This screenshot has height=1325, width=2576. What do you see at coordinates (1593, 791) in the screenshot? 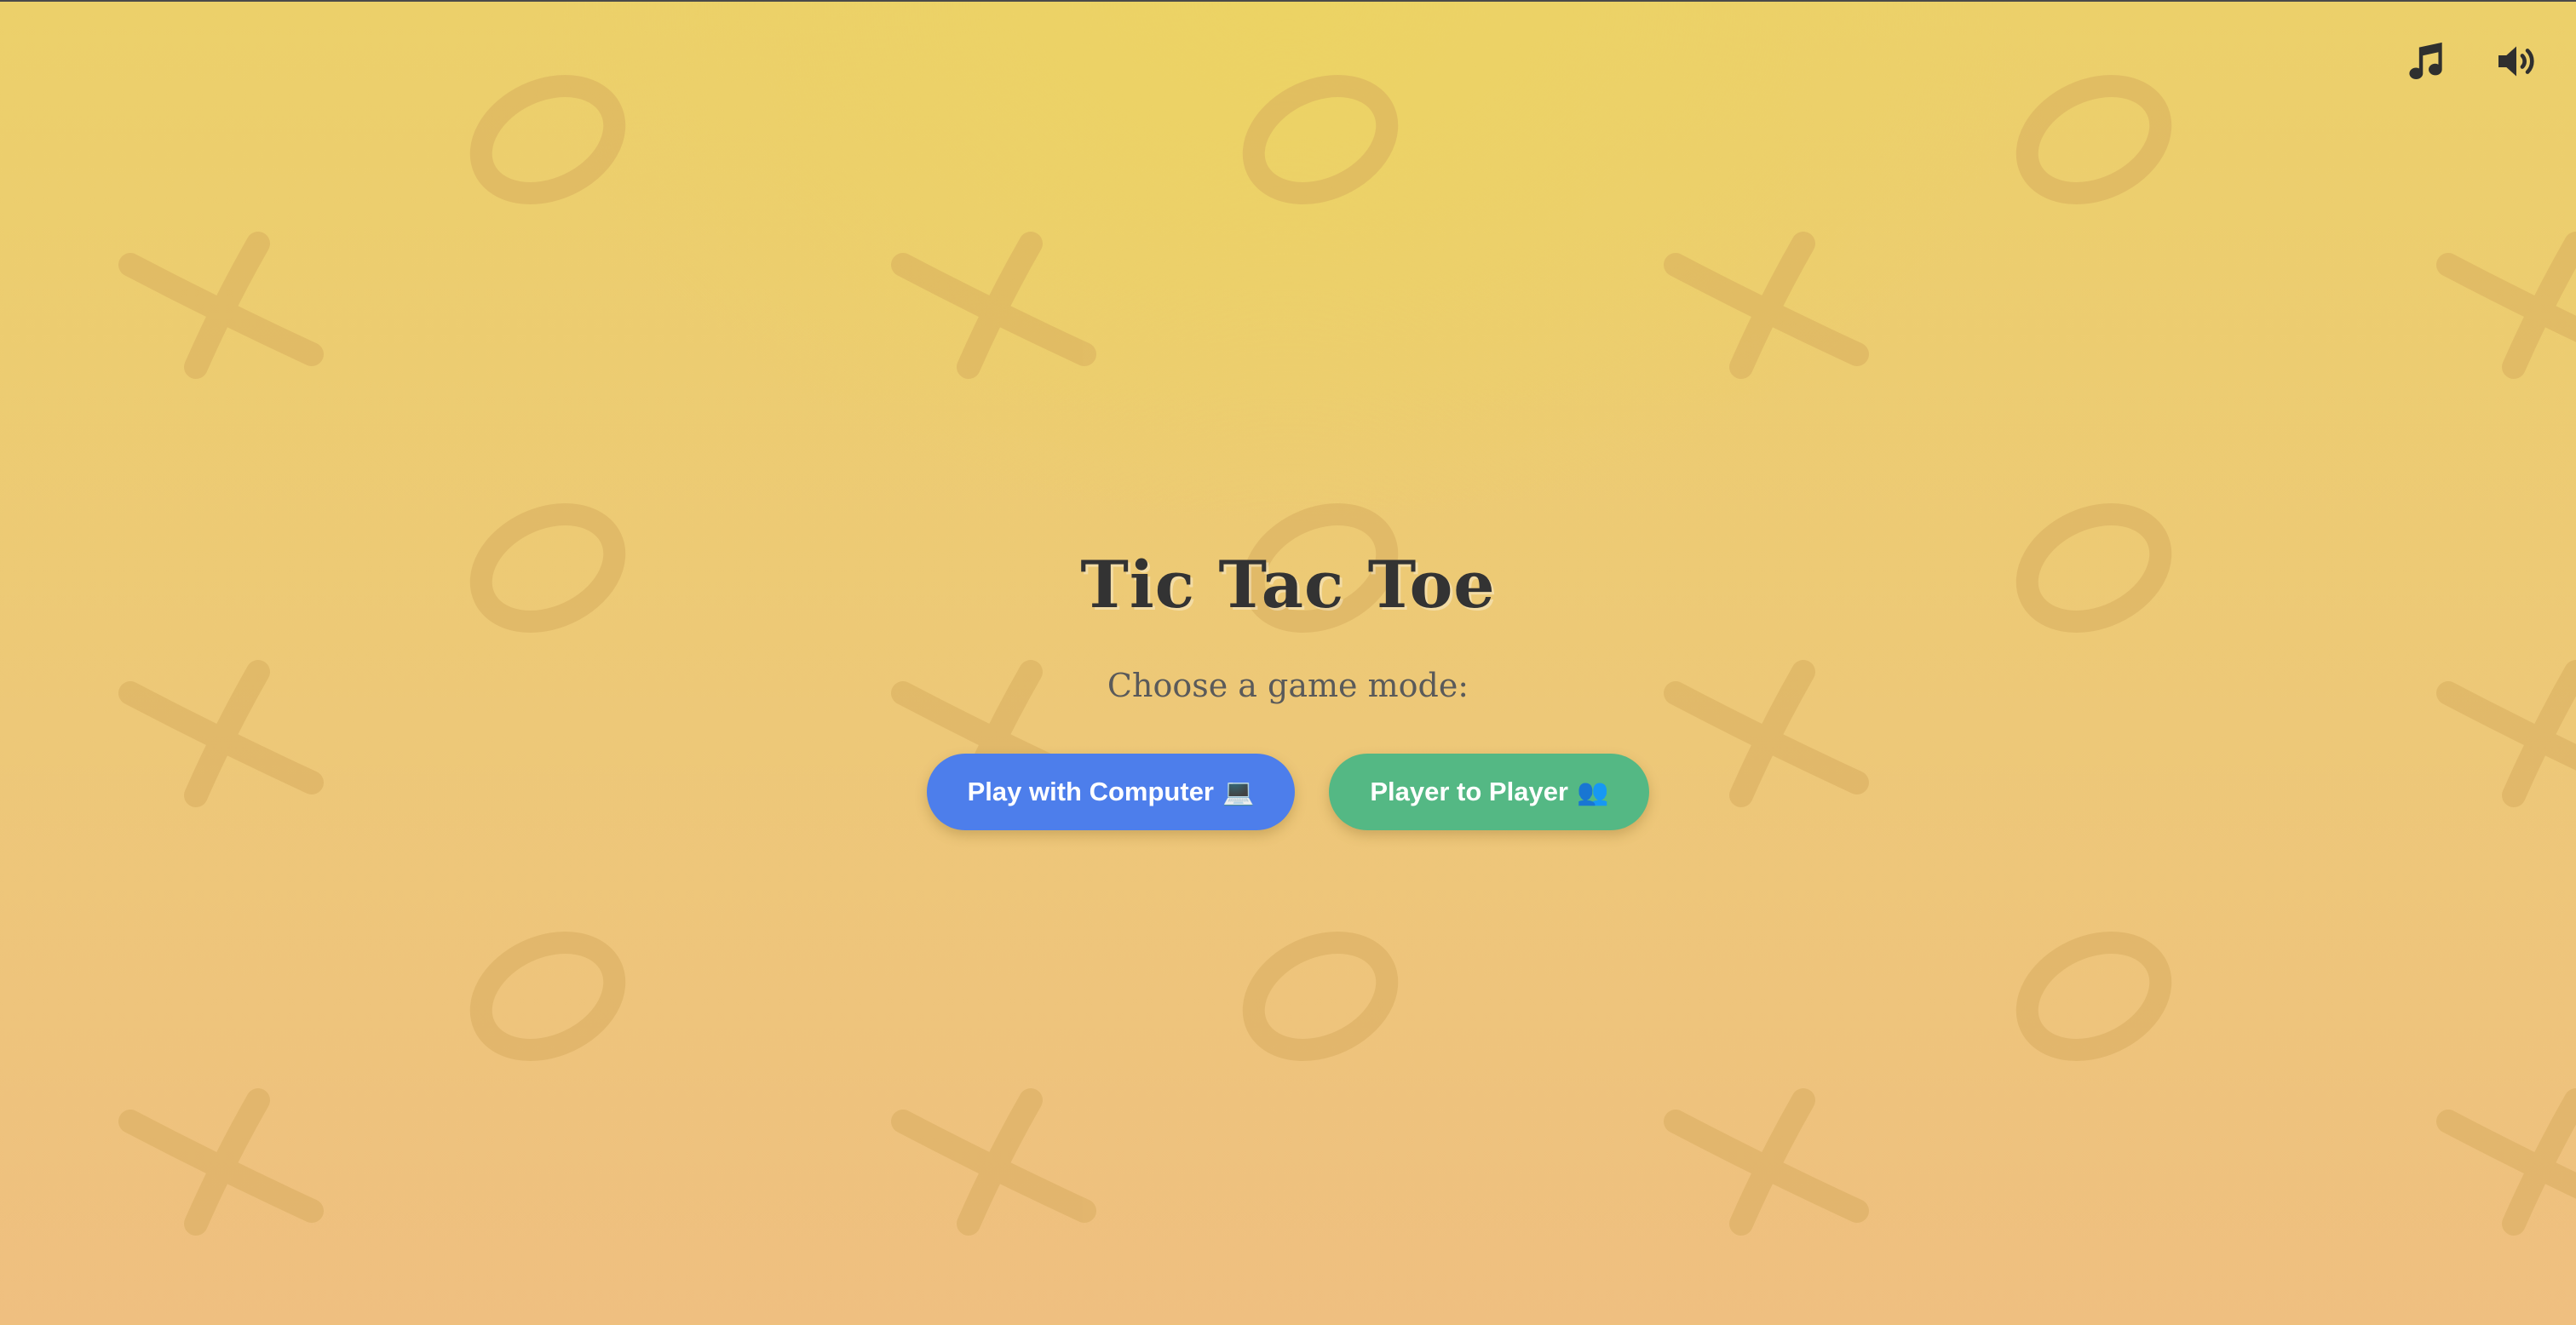
I see `people-icon: 👥` at bounding box center [1593, 791].